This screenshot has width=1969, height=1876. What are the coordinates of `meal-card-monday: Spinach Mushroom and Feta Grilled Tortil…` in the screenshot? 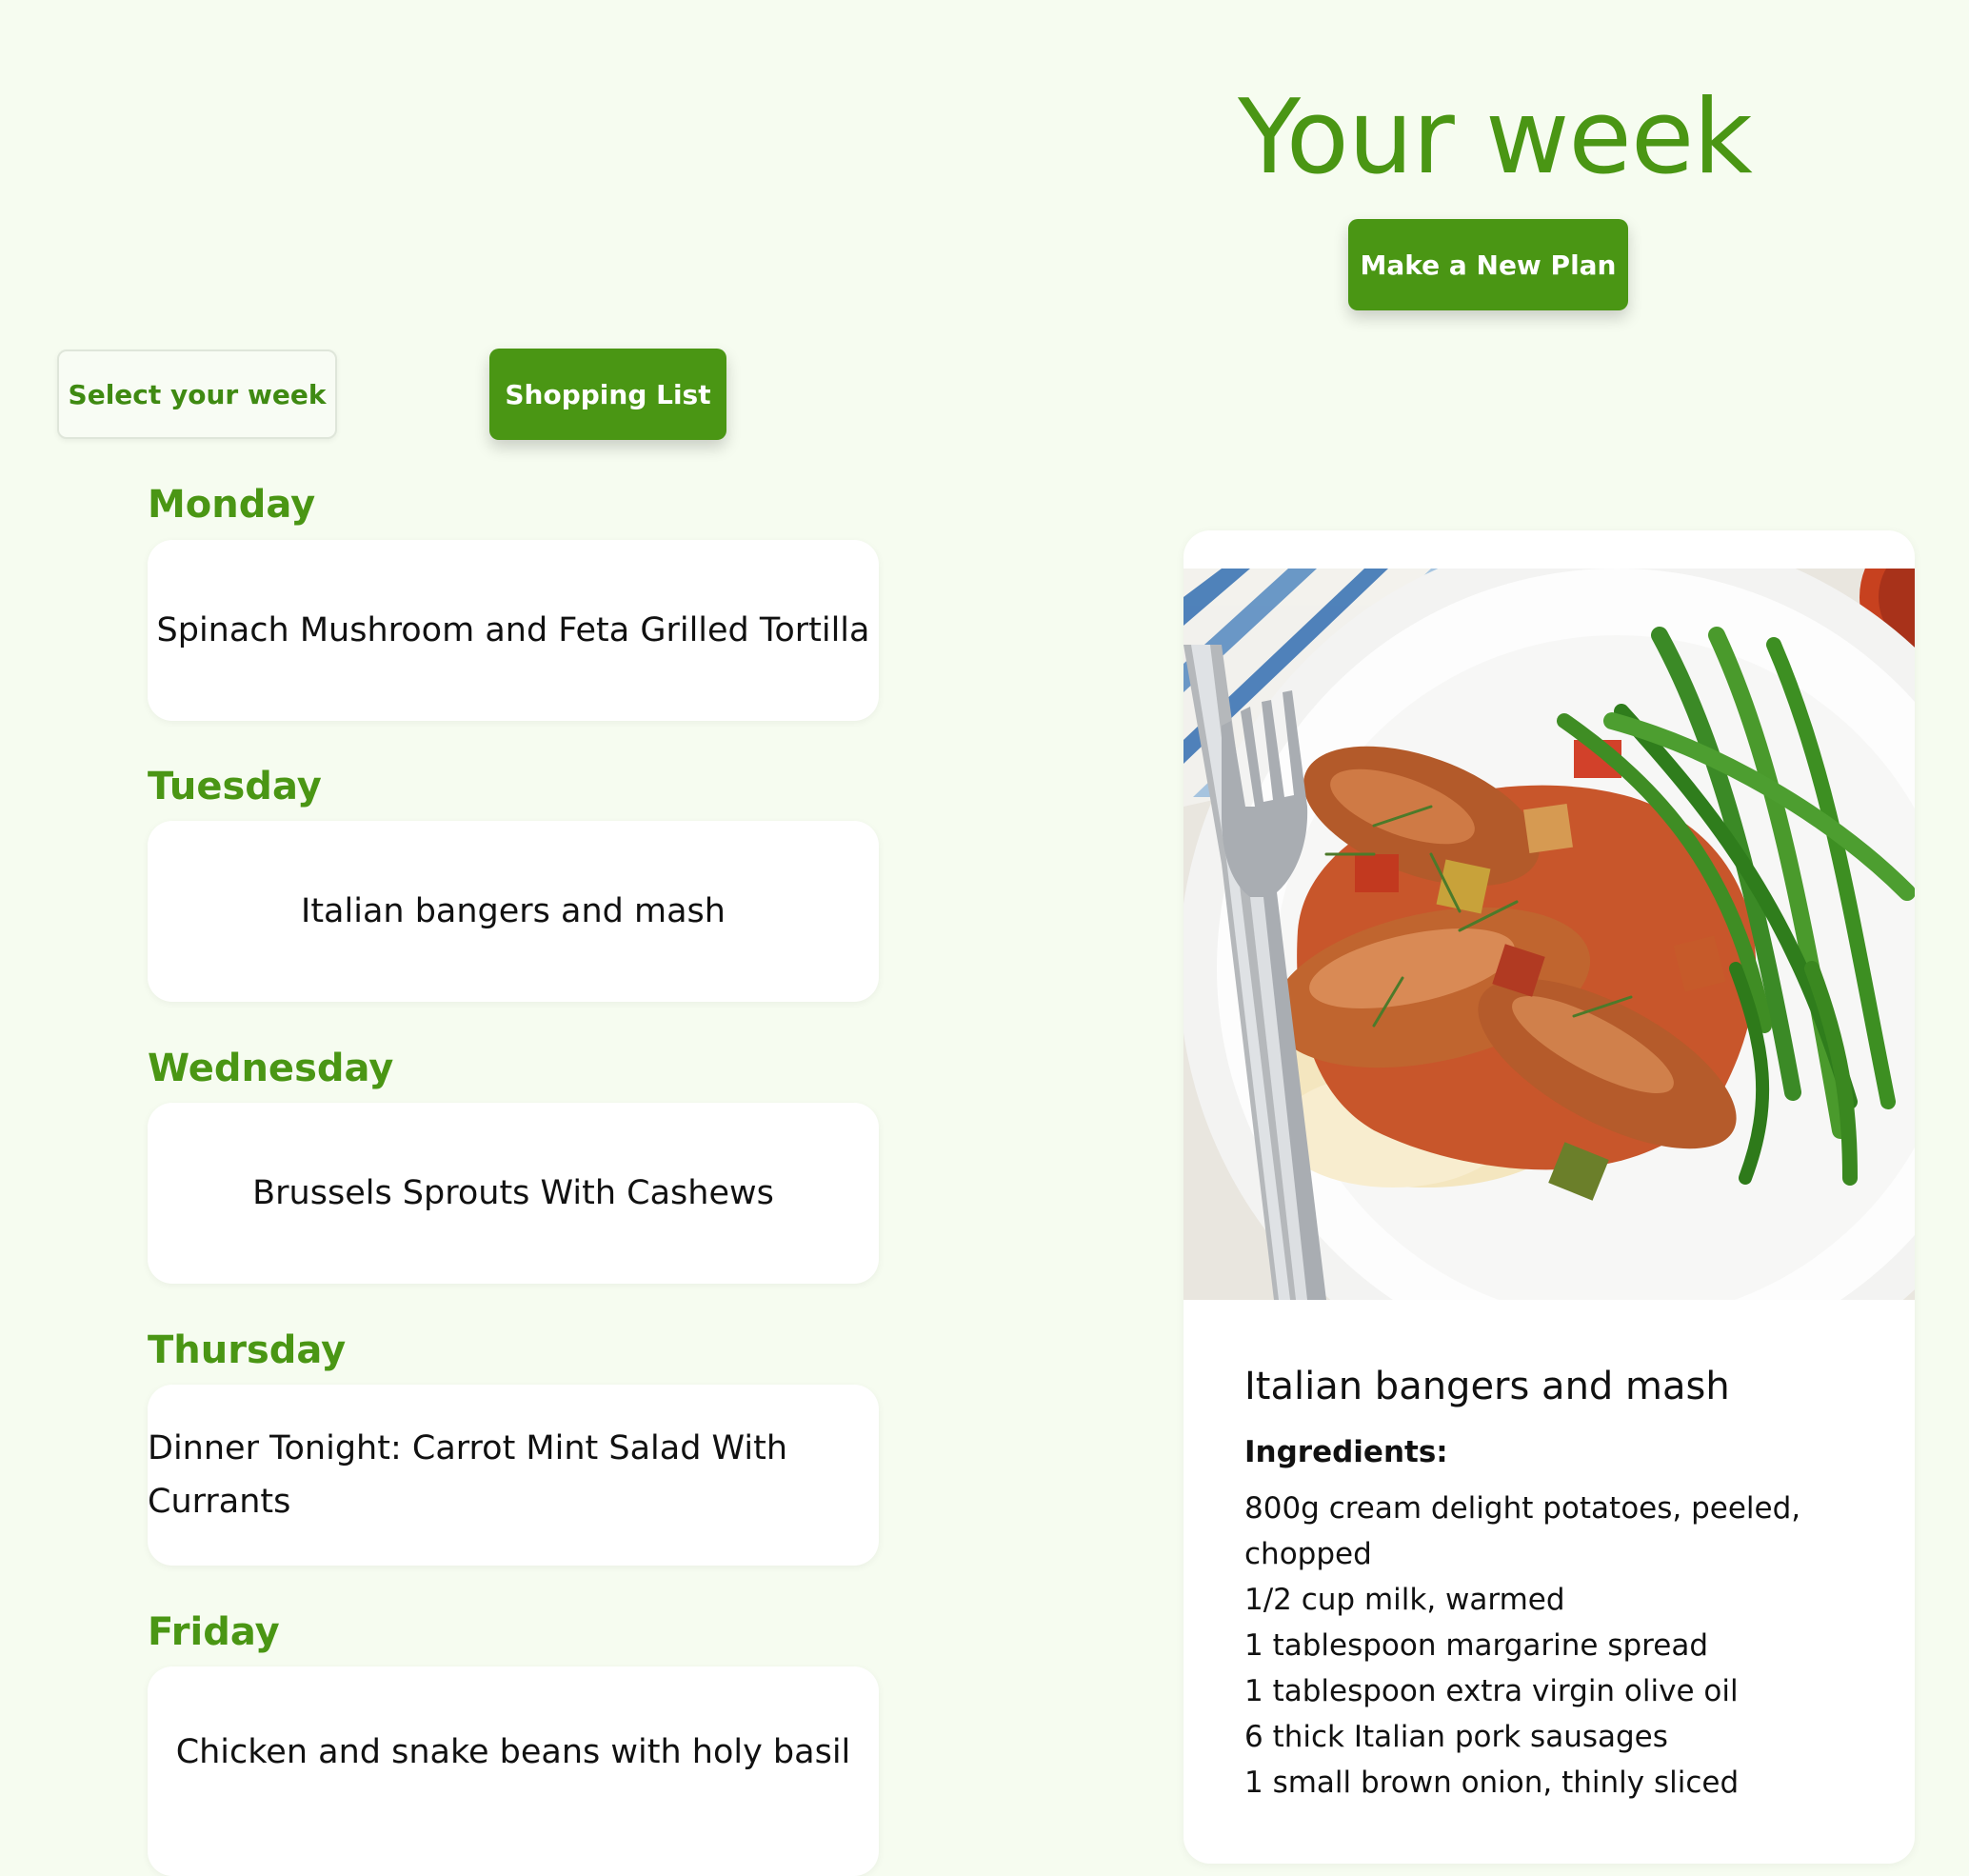 It's located at (513, 631).